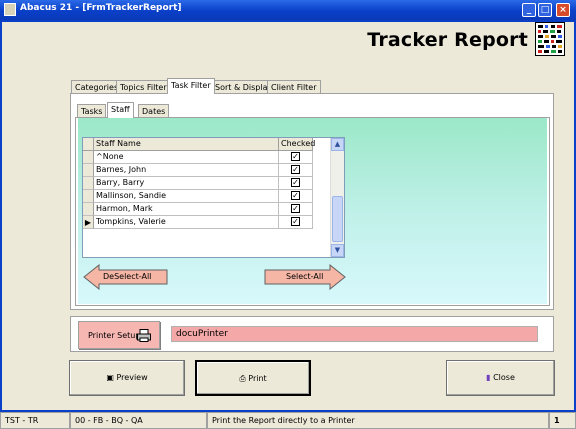  I want to click on title-bar: Abacus 21 - [FrmTrackerReport] _ □ ×, so click(288, 10).